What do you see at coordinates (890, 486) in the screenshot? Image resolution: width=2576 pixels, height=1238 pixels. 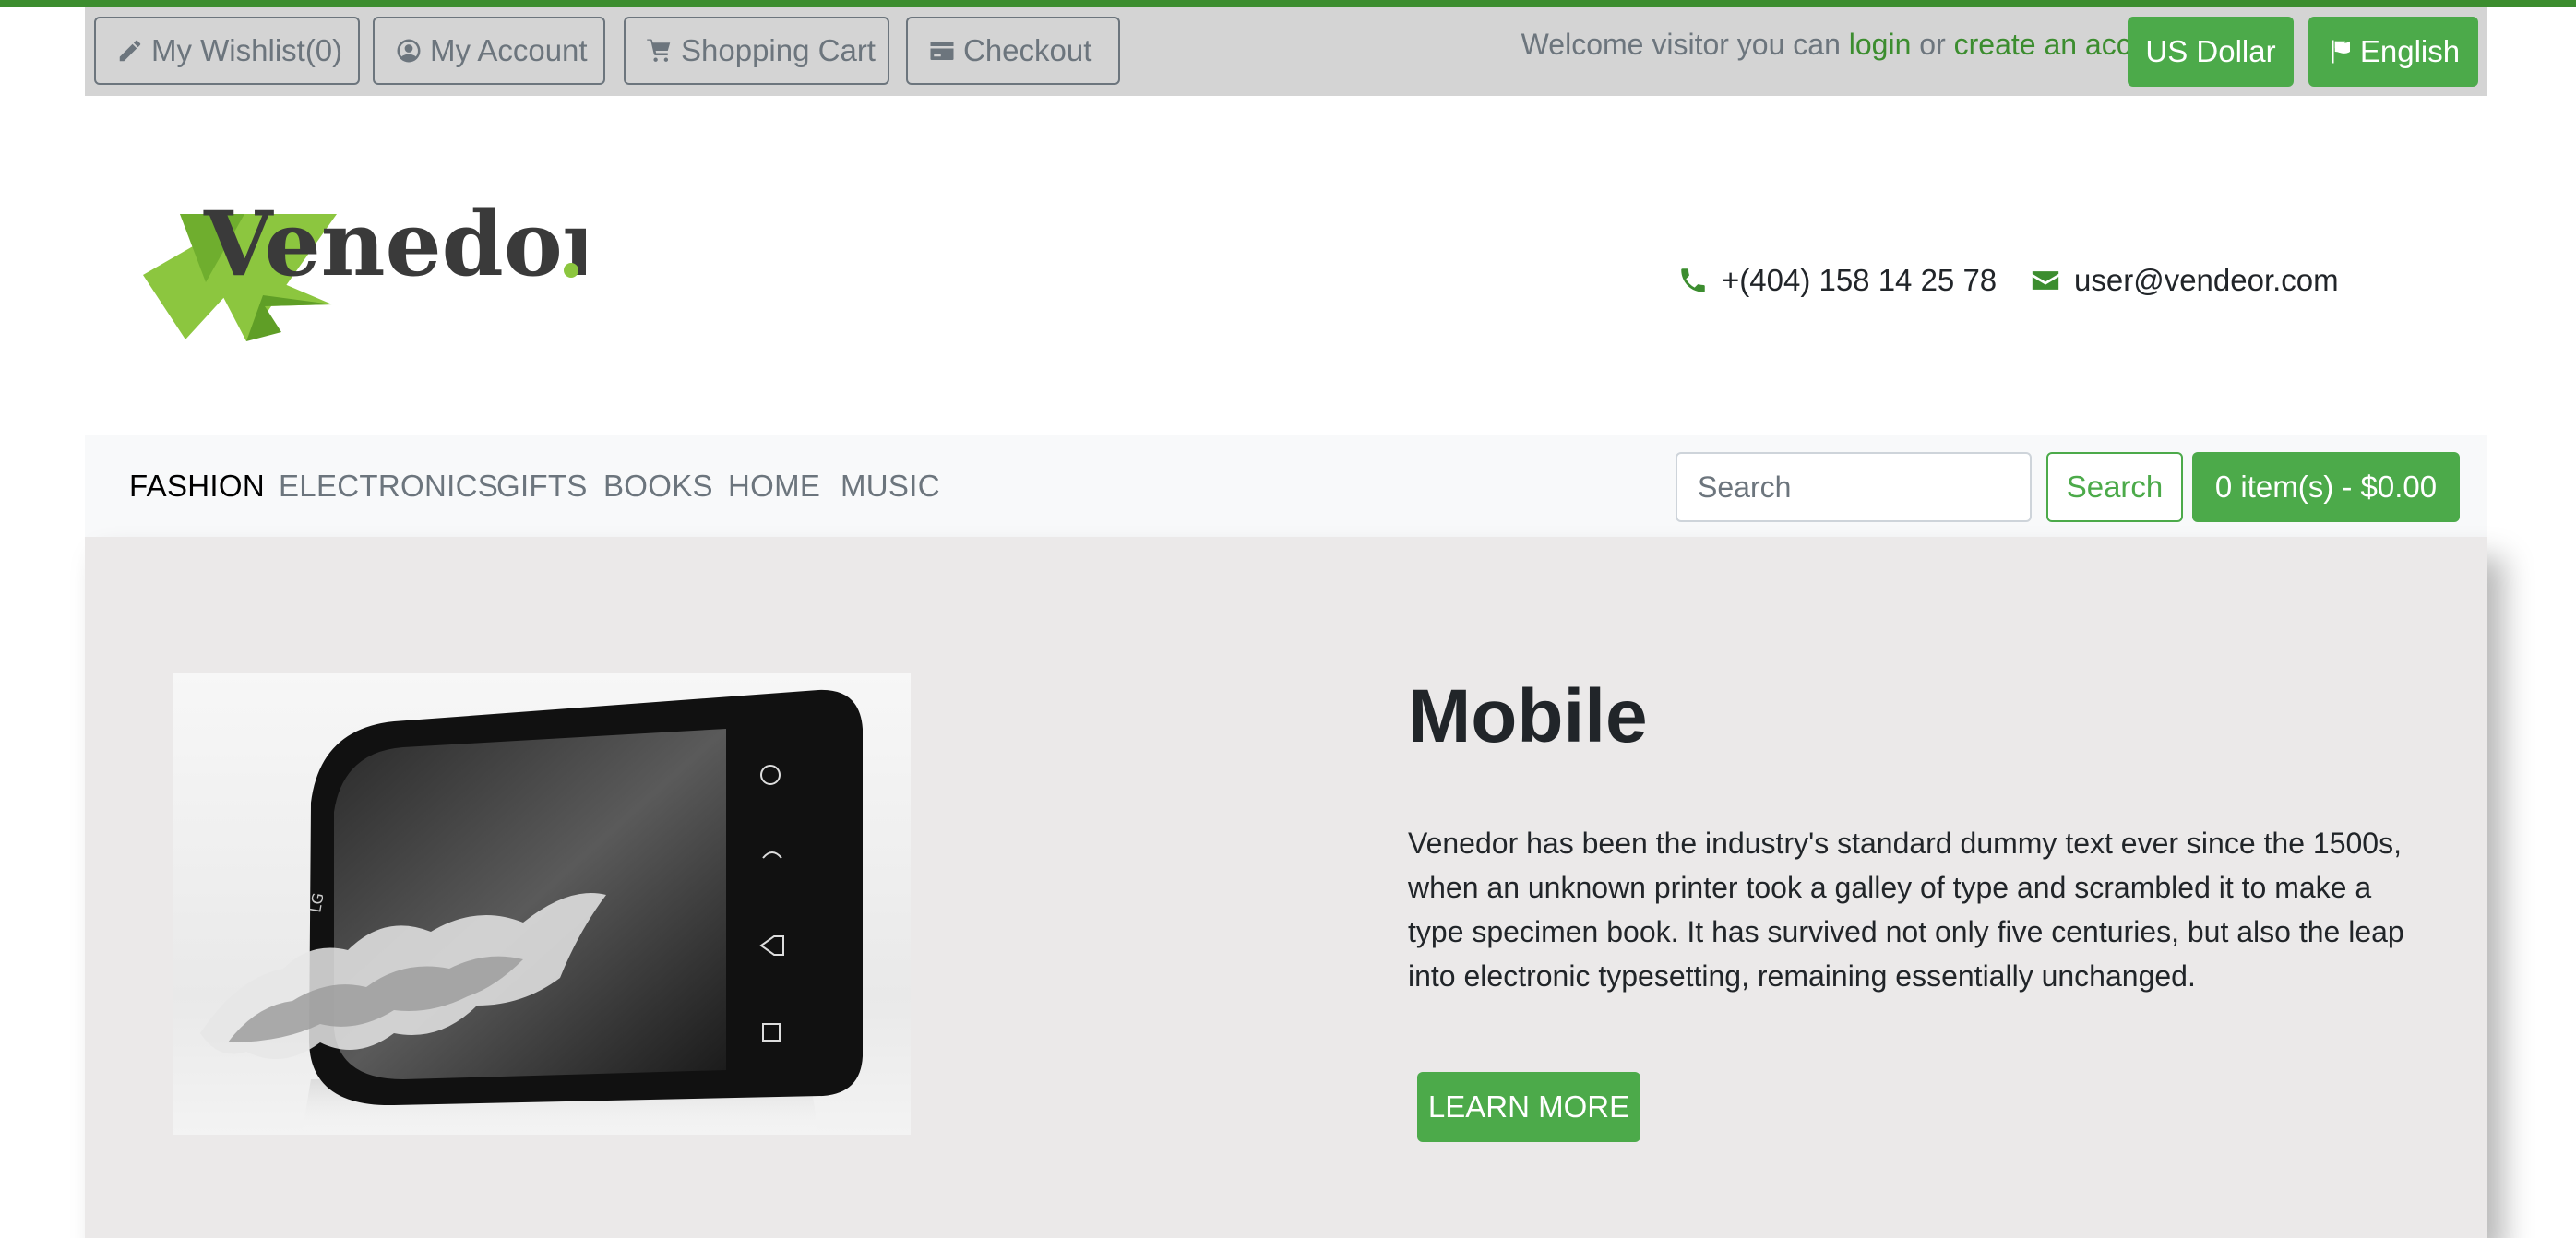 I see `nav-item-music: MUSIC` at bounding box center [890, 486].